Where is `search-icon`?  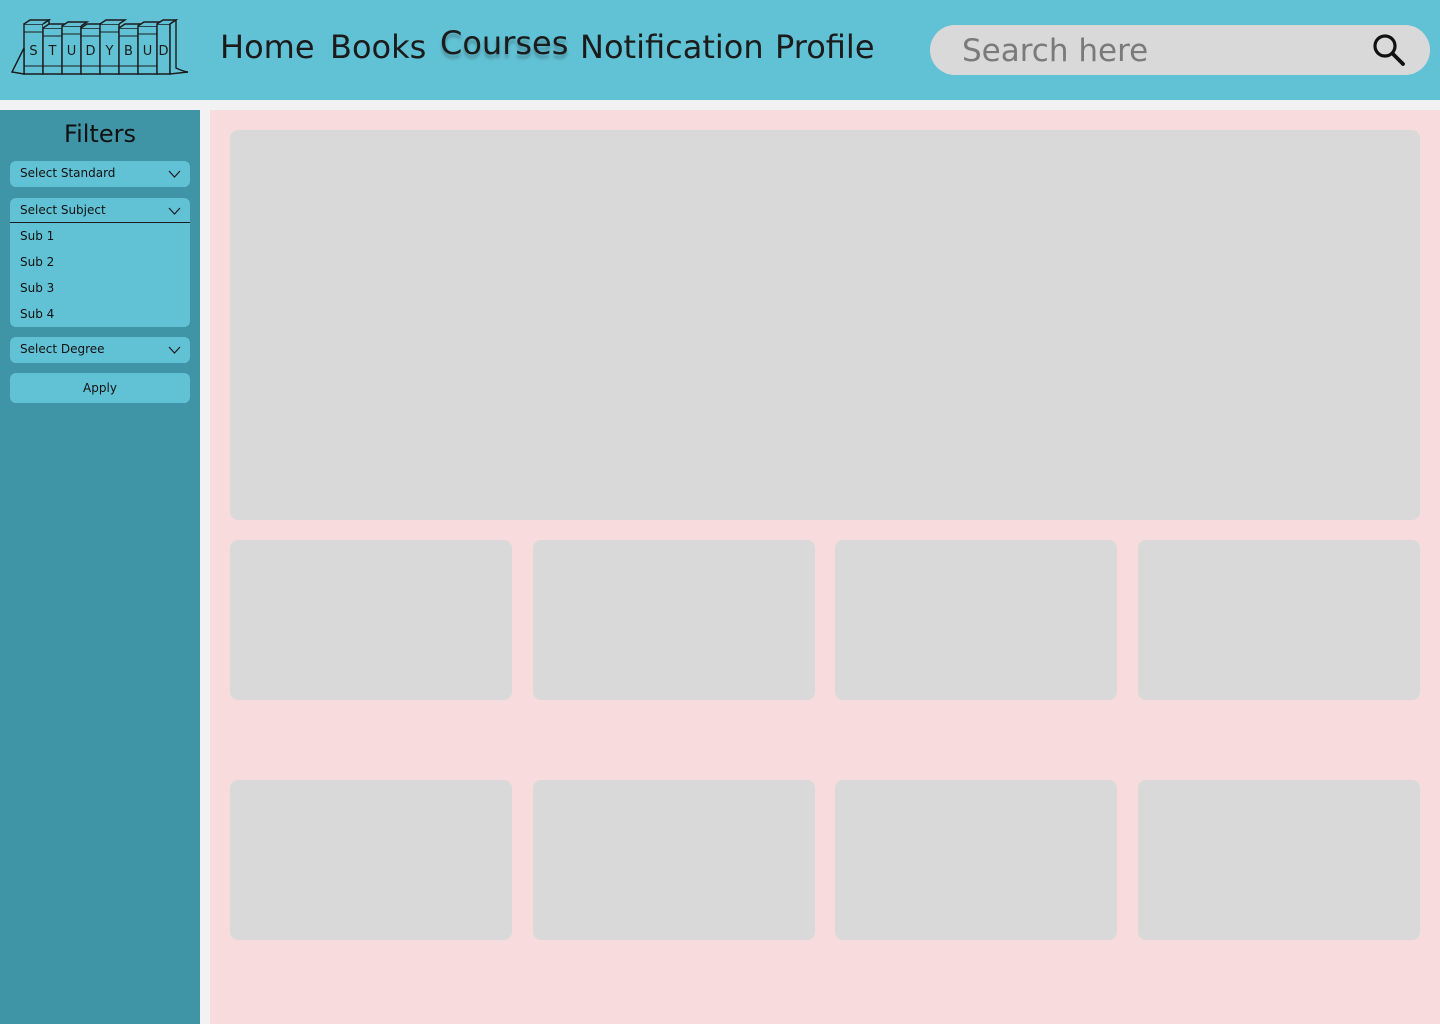
search-icon is located at coordinates (1389, 50).